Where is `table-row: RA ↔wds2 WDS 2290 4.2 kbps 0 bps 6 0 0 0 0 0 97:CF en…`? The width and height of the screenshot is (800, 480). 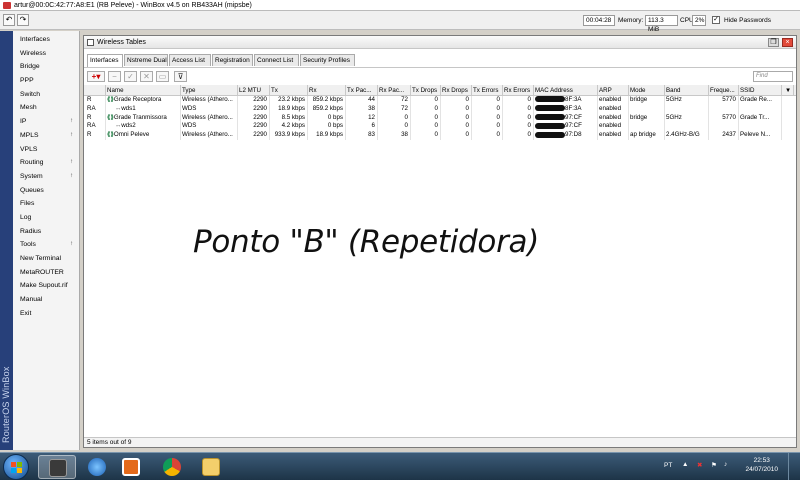 table-row: RA ↔wds2 WDS 2290 4.2 kbps 0 bps 6 0 0 0 0 0 97:CF en… is located at coordinates (440, 127).